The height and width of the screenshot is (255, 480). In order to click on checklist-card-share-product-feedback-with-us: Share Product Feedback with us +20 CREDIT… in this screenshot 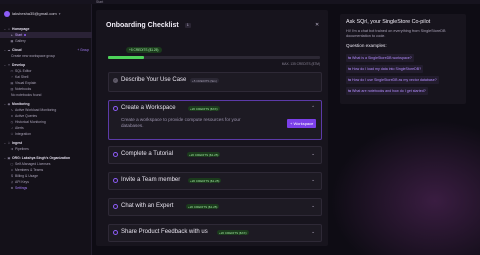, I will do `click(215, 233)`.